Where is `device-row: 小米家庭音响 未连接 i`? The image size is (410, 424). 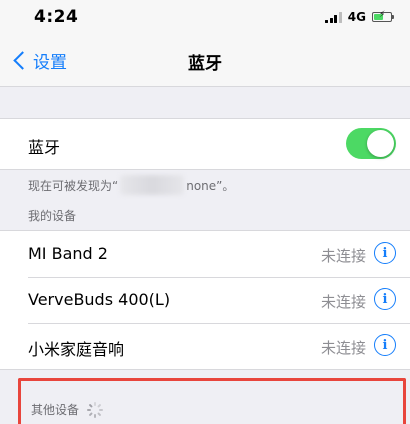 device-row: 小米家庭音响 未连接 i is located at coordinates (205, 346).